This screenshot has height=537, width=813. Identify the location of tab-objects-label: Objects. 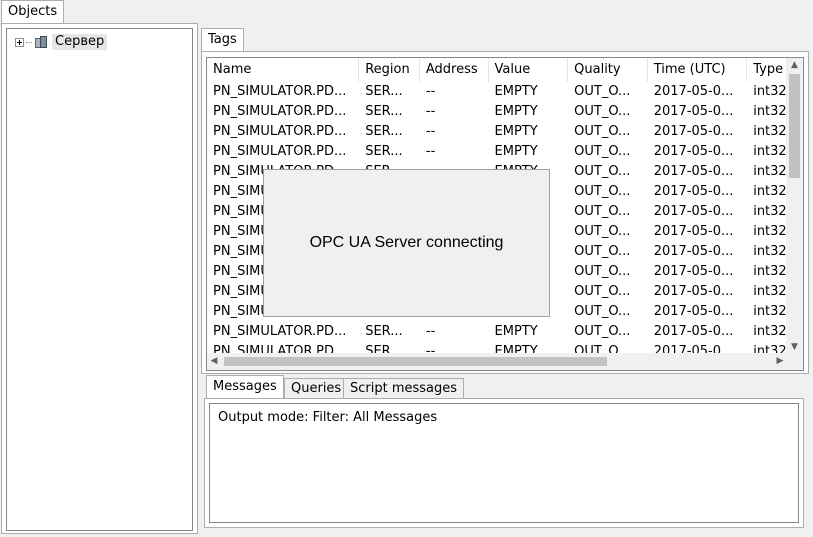
(33, 11).